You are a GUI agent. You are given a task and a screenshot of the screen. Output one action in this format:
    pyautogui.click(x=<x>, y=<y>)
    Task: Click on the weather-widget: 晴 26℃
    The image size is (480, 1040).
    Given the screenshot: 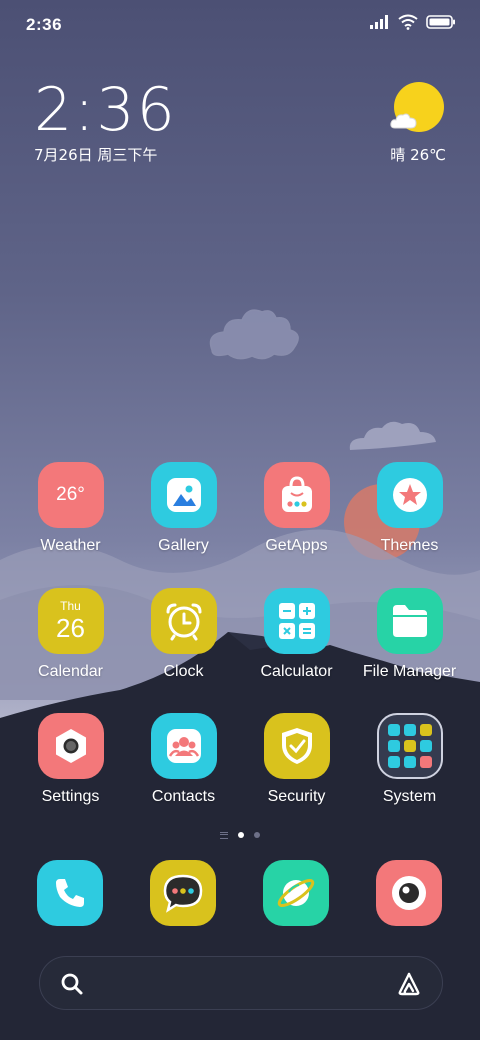 What is the action you would take?
    pyautogui.click(x=411, y=125)
    